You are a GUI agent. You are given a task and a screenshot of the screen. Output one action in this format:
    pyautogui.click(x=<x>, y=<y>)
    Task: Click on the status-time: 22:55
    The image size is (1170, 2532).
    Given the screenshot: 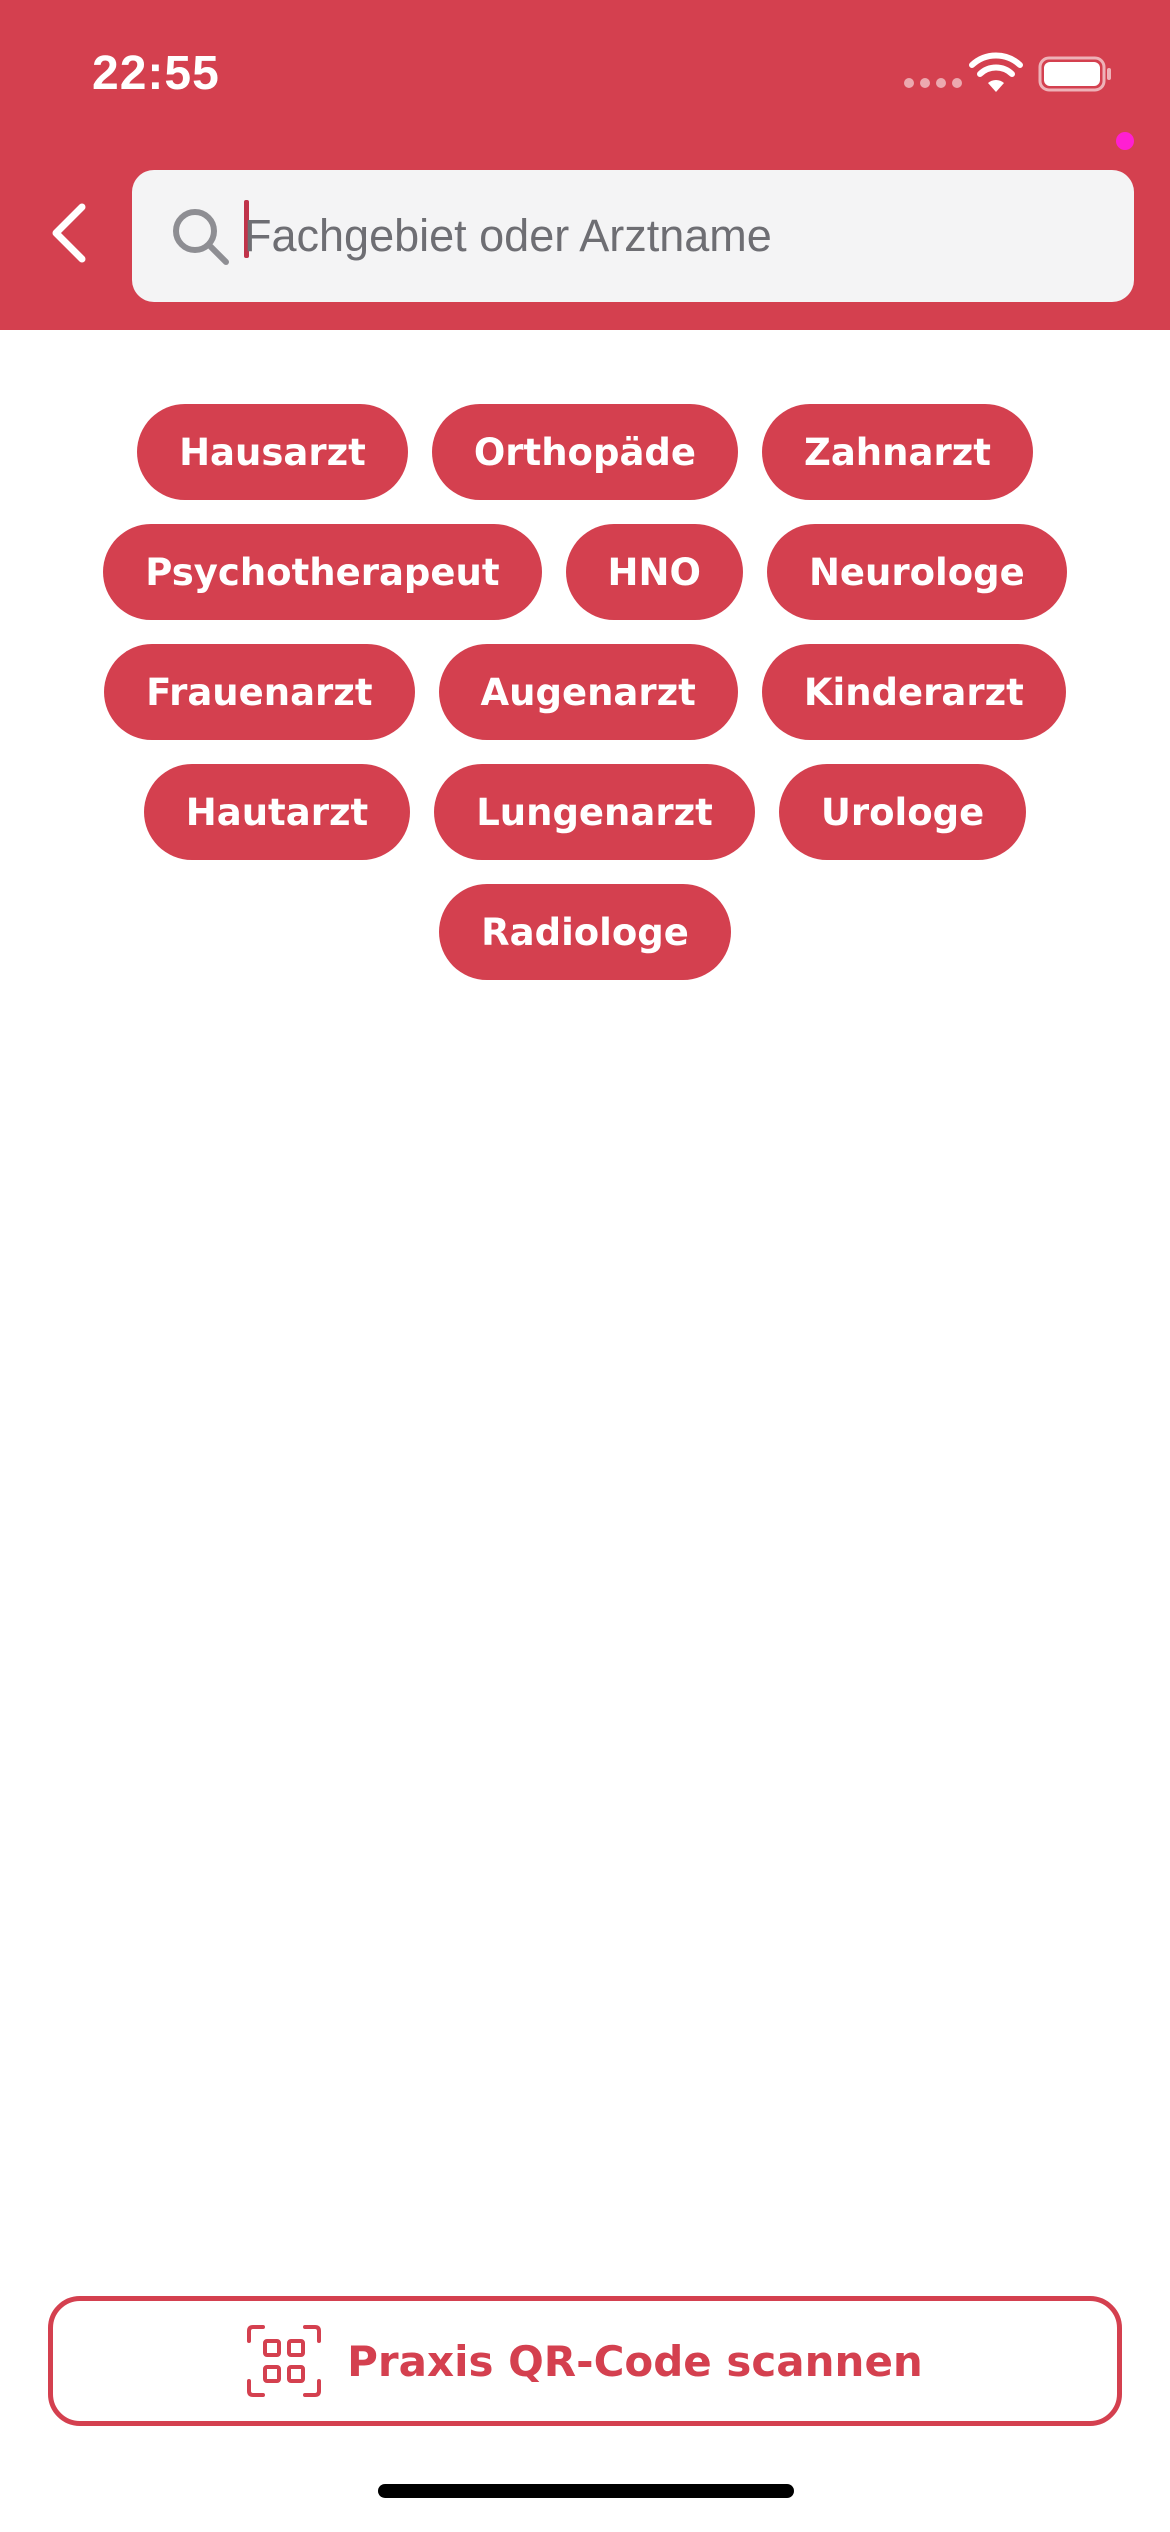 What is the action you would take?
    pyautogui.click(x=156, y=73)
    